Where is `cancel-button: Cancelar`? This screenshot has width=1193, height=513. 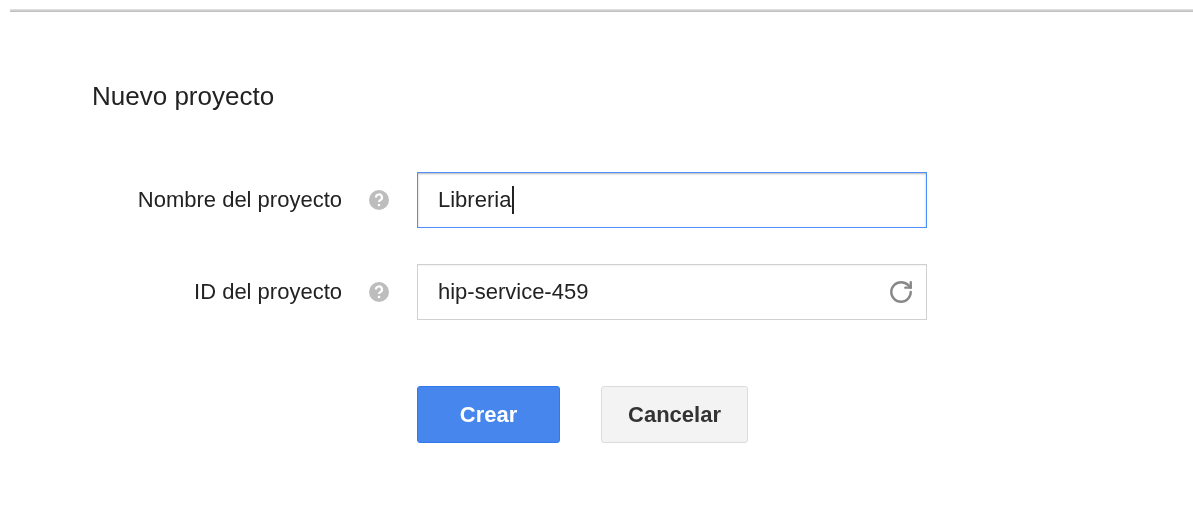 cancel-button: Cancelar is located at coordinates (674, 414).